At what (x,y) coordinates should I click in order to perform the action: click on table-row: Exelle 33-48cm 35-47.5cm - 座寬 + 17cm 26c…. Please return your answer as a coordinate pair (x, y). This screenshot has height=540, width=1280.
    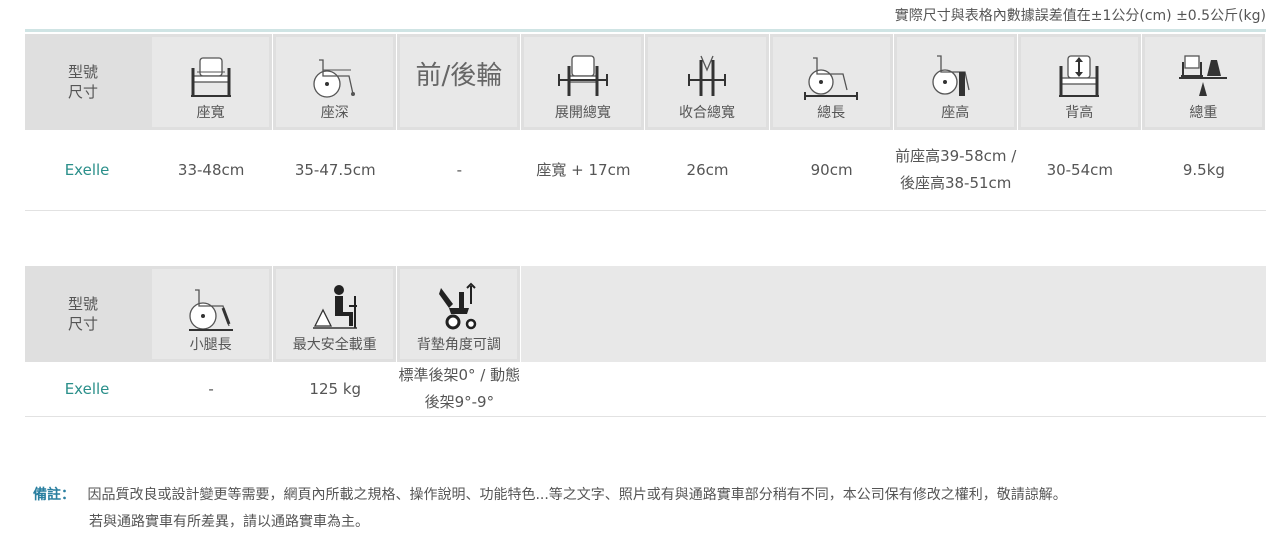
    Looking at the image, I should click on (645, 170).